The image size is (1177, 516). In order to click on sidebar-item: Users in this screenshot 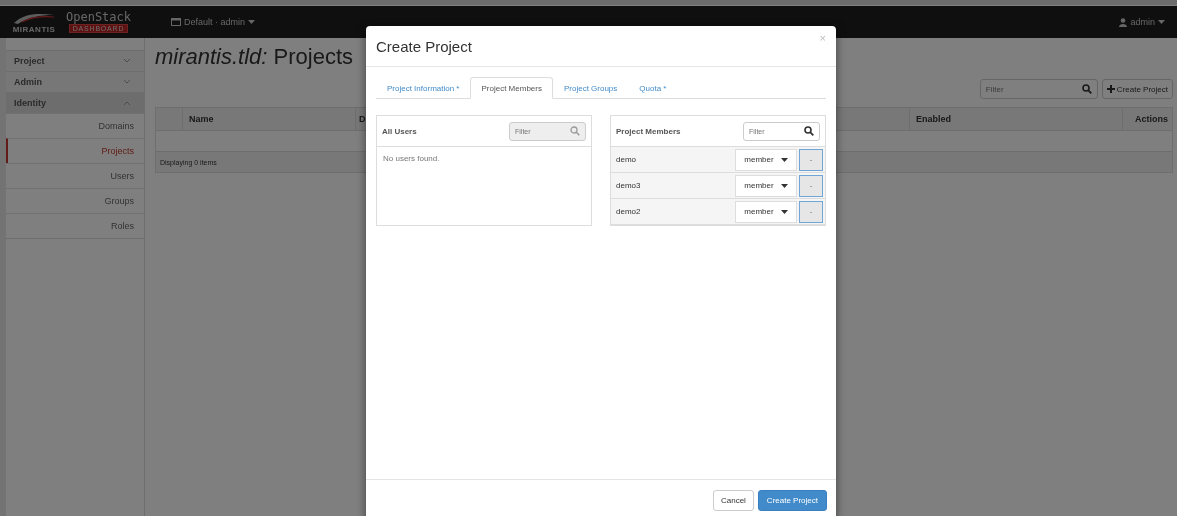, I will do `click(75, 175)`.